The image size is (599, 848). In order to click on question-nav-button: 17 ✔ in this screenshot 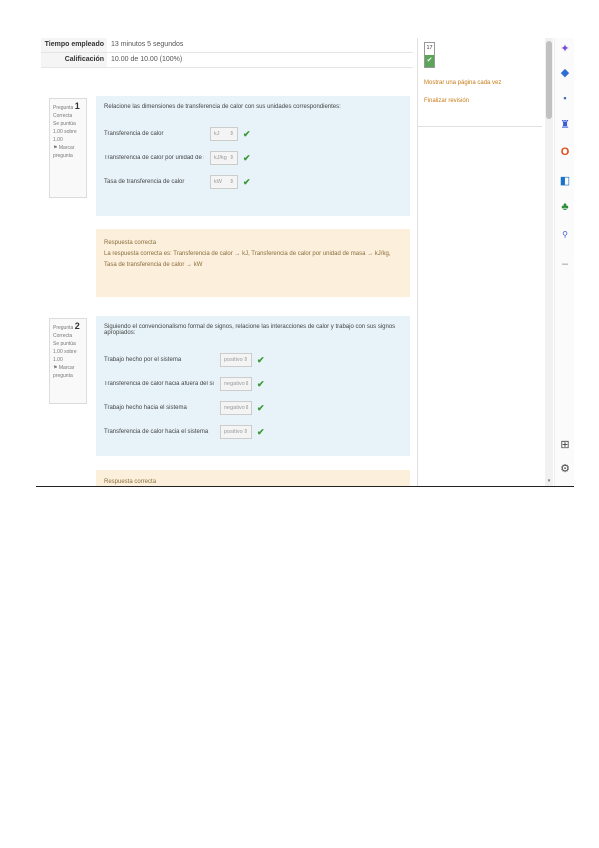, I will do `click(429, 55)`.